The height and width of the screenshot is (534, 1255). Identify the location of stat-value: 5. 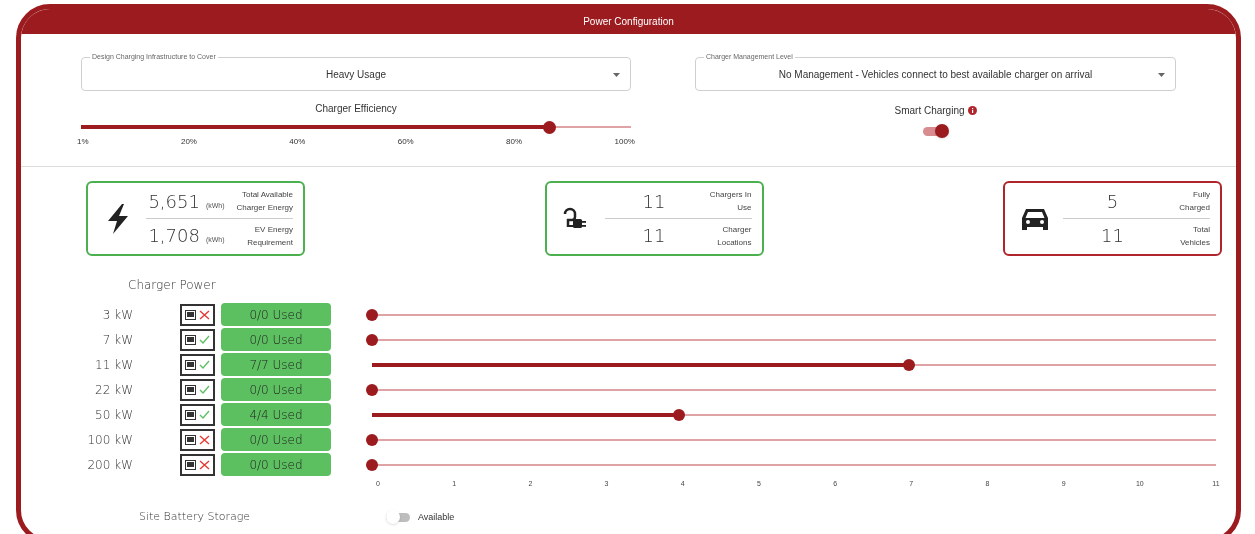
(1112, 201).